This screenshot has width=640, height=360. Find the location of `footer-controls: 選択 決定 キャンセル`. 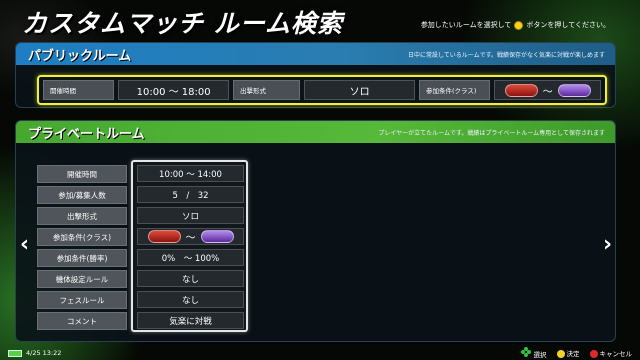

footer-controls: 選択 決定 キャンセル is located at coordinates (576, 353).